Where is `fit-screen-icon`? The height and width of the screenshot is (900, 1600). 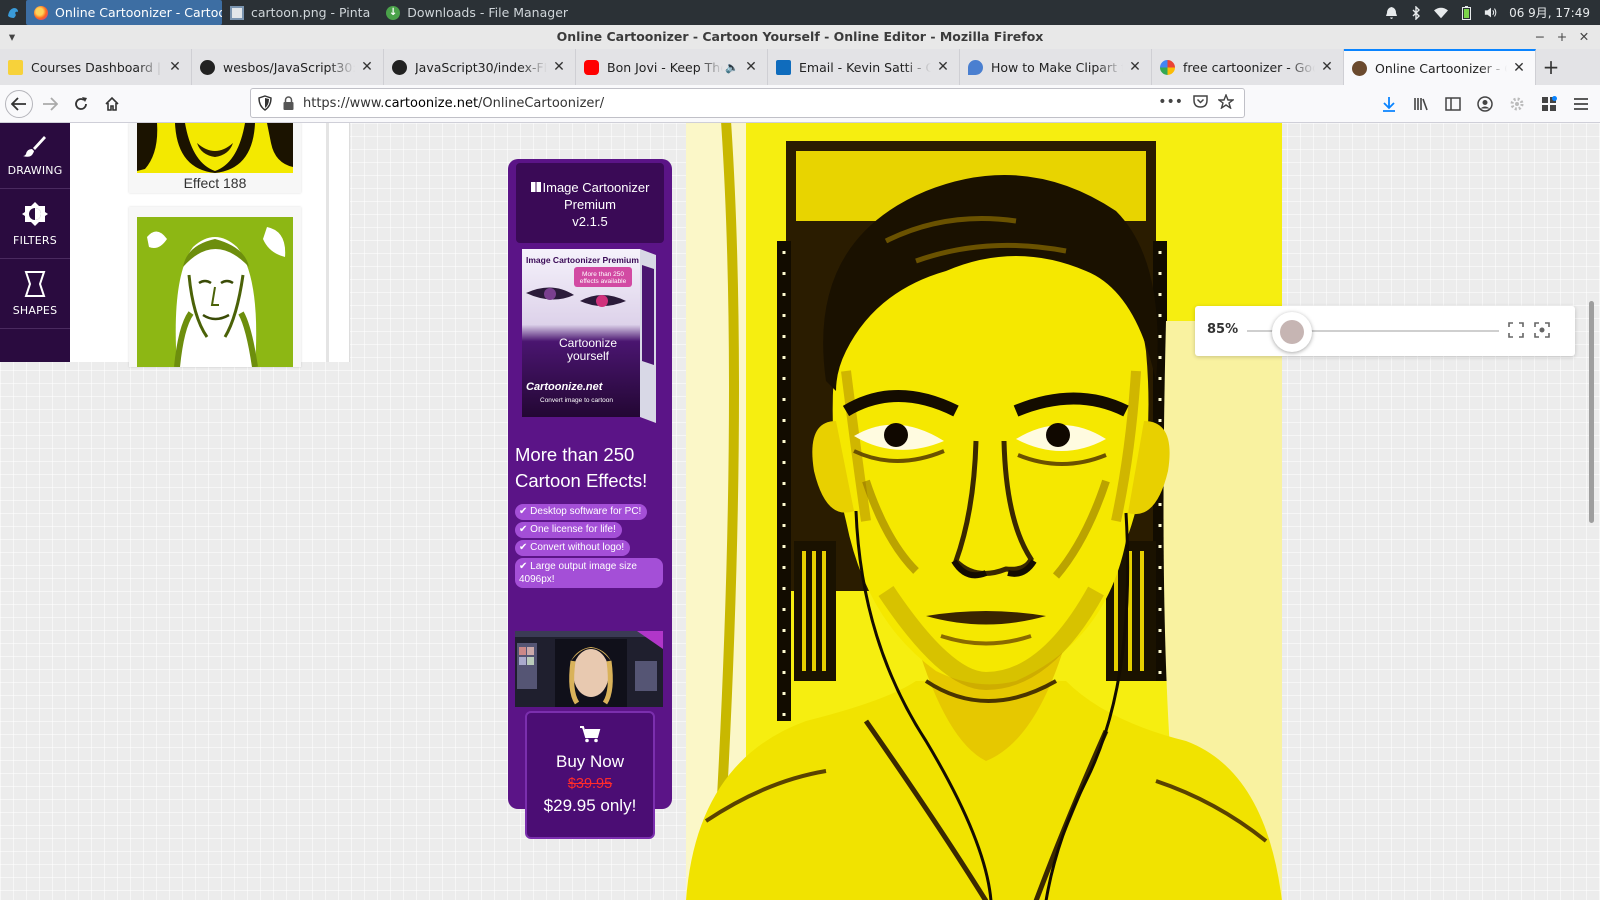 fit-screen-icon is located at coordinates (1516, 330).